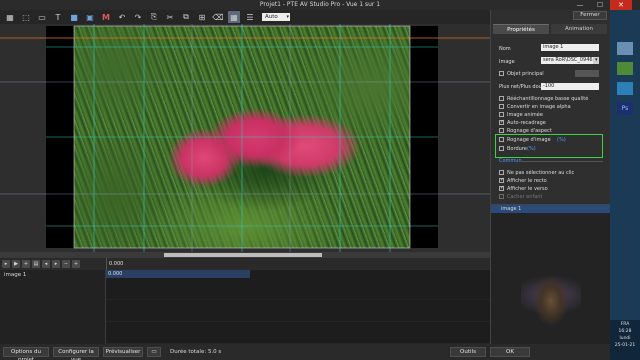 The width and height of the screenshot is (640, 360). I want to click on desktop-background: Ps, so click(625, 185).